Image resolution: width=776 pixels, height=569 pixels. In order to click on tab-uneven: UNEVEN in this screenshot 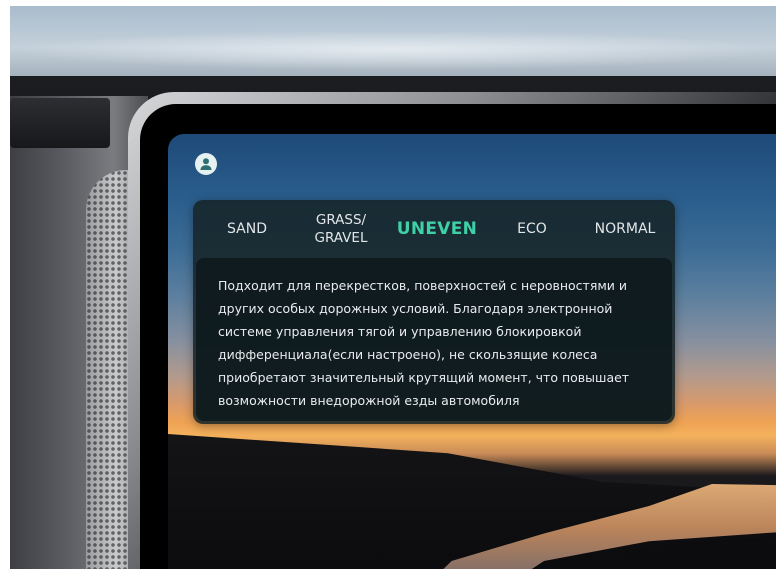, I will do `click(437, 229)`.